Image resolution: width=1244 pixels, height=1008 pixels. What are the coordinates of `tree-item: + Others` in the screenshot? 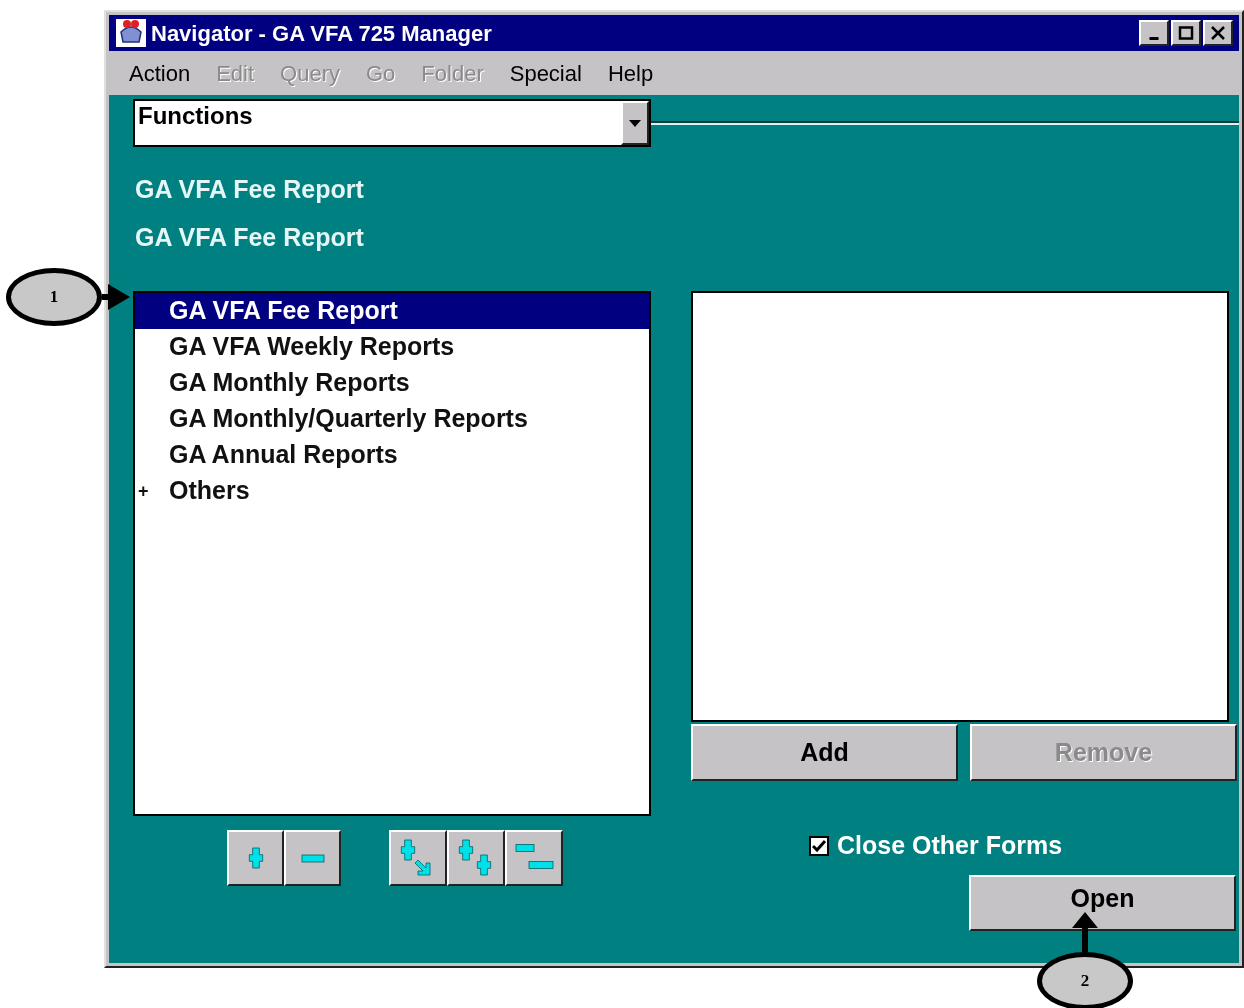 It's located at (392, 491).